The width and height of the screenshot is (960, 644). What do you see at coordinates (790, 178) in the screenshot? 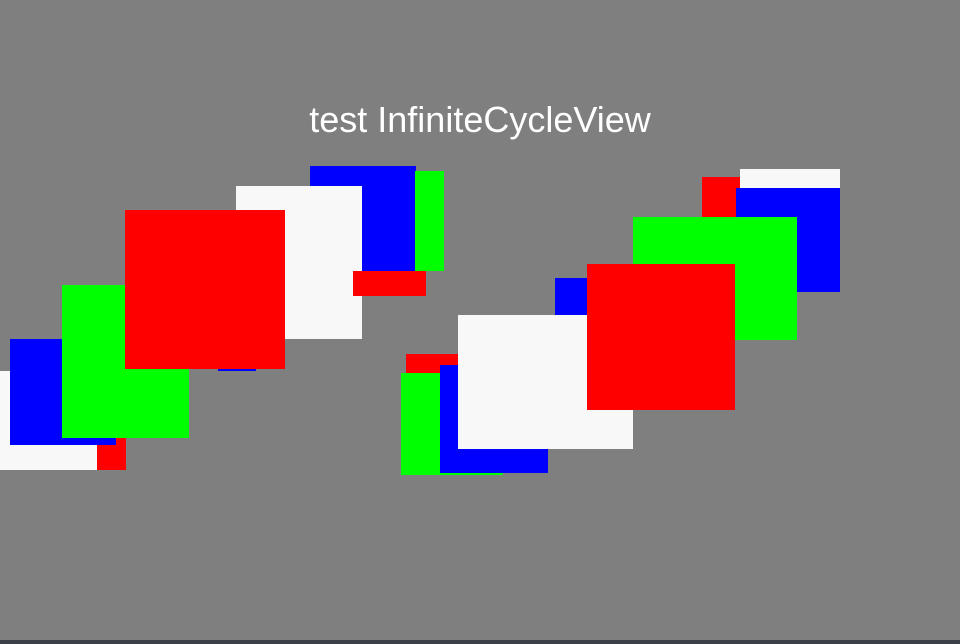
I see `white-card` at bounding box center [790, 178].